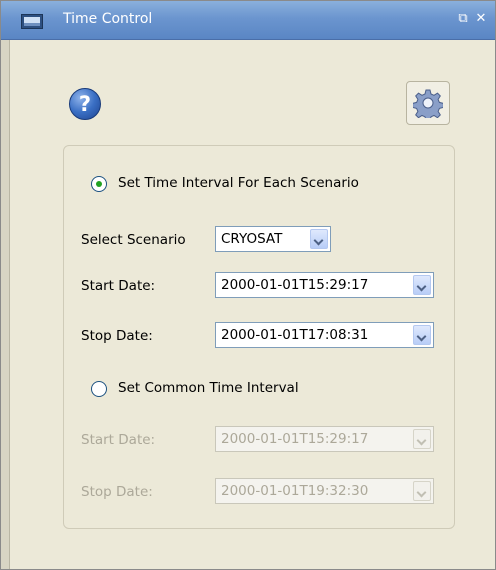 This screenshot has width=496, height=570. I want to click on window-title: Time Control, so click(108, 19).